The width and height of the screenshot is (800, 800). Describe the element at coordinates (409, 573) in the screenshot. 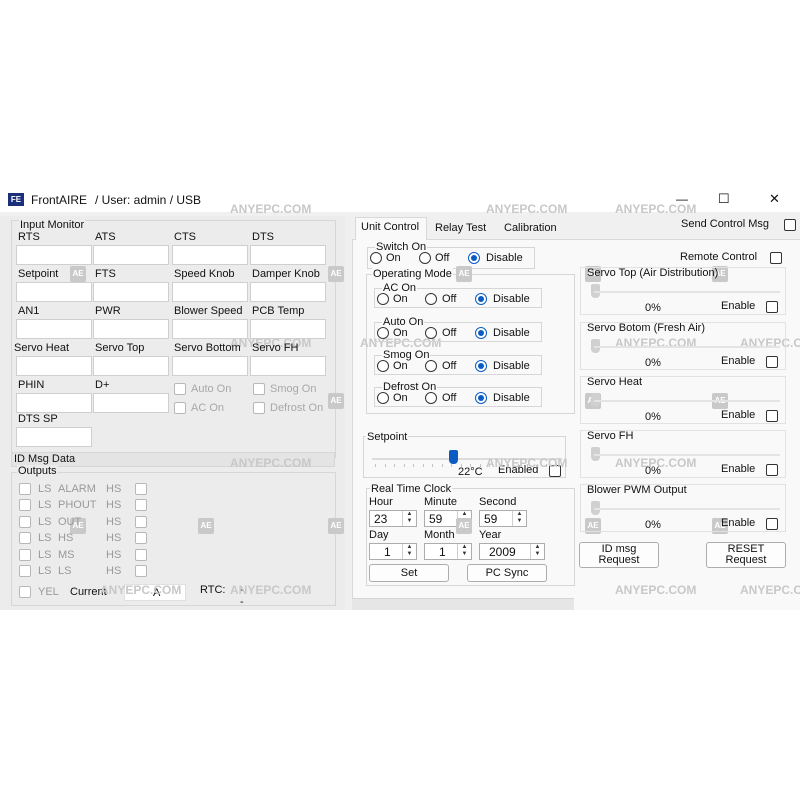

I see `set-button: Set` at that location.